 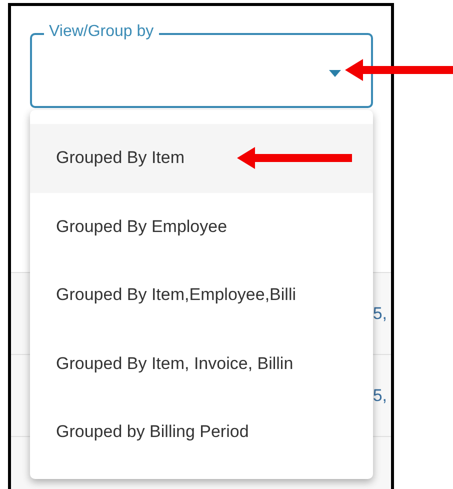 I want to click on menu-item: Grouped By Item,Employee,Billi, so click(x=201, y=295).